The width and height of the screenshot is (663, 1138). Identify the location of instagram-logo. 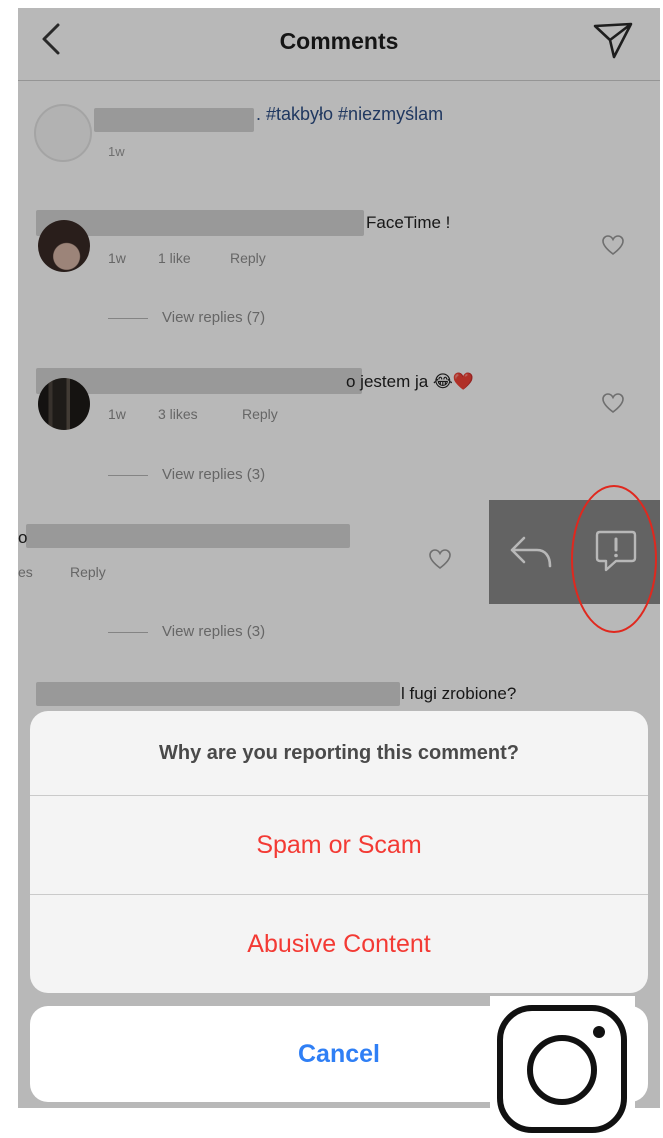
(562, 1067).